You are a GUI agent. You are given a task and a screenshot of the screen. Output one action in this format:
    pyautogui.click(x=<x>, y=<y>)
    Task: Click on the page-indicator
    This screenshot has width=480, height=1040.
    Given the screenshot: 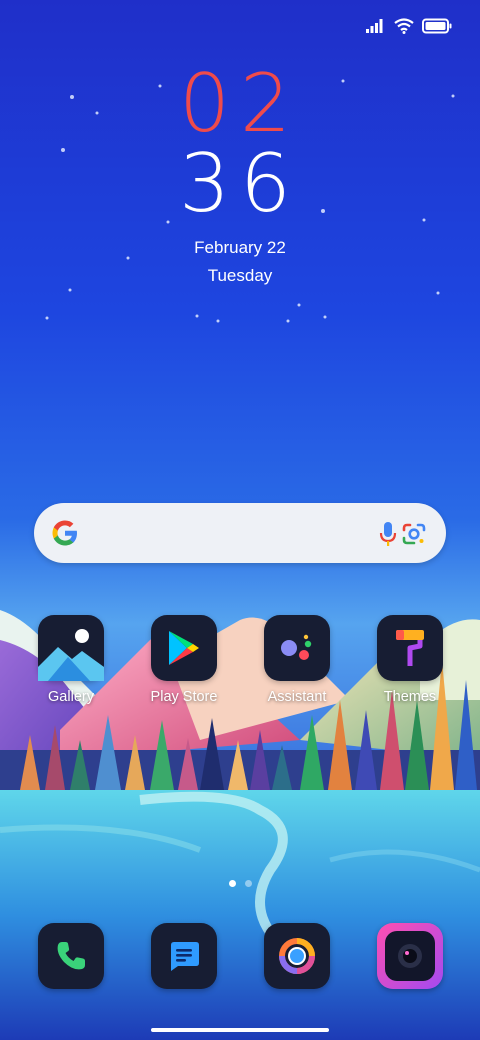 What is the action you would take?
    pyautogui.click(x=240, y=883)
    